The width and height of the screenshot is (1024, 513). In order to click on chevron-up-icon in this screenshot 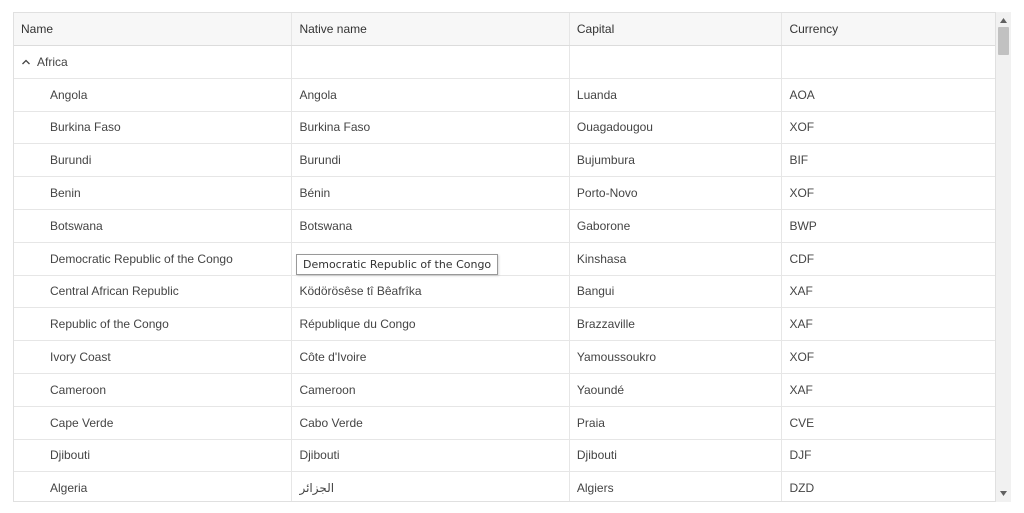, I will do `click(26, 62)`.